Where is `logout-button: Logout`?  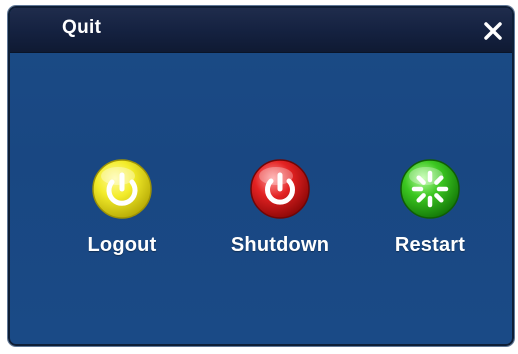 logout-button: Logout is located at coordinates (122, 207).